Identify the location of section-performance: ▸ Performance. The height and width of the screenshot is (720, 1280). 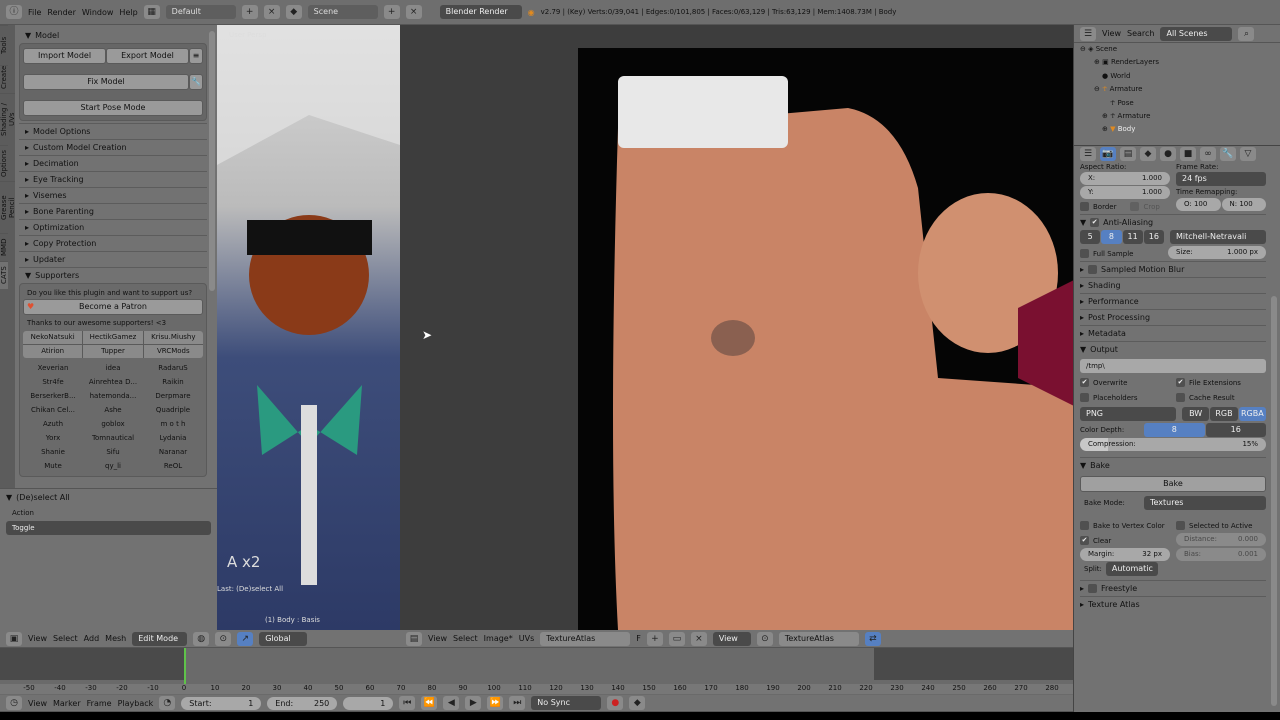
(1173, 301).